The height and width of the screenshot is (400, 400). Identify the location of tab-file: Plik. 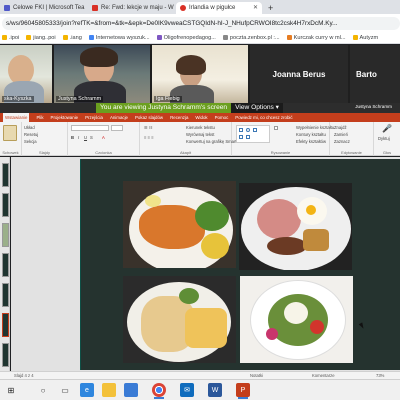
(39, 117).